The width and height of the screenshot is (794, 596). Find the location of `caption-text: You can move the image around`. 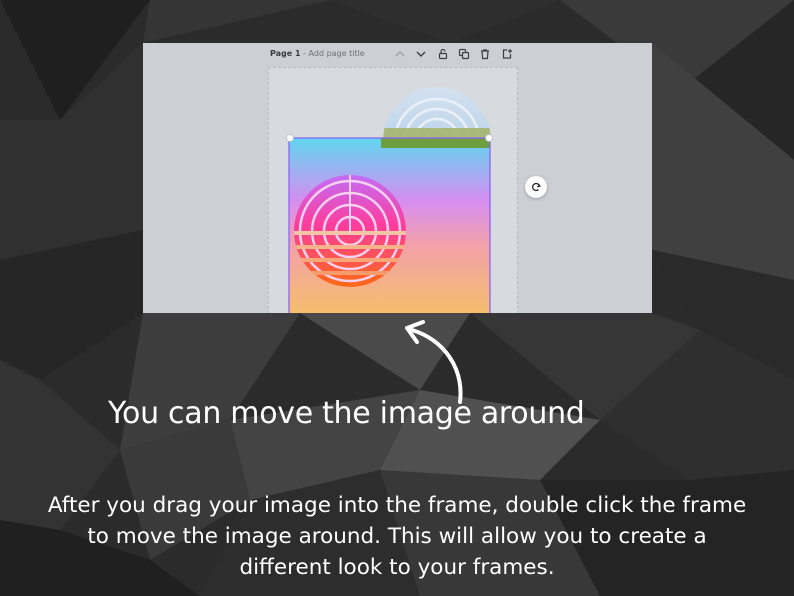

caption-text: You can move the image around is located at coordinates (346, 413).